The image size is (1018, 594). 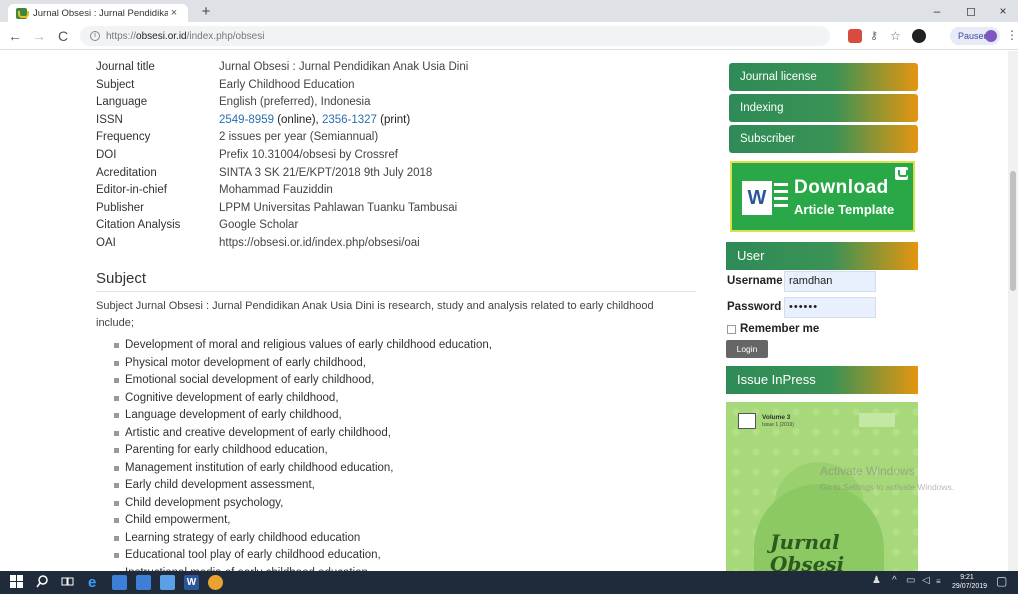 What do you see at coordinates (822, 196) in the screenshot?
I see `download-template-banner: W Download Article Template` at bounding box center [822, 196].